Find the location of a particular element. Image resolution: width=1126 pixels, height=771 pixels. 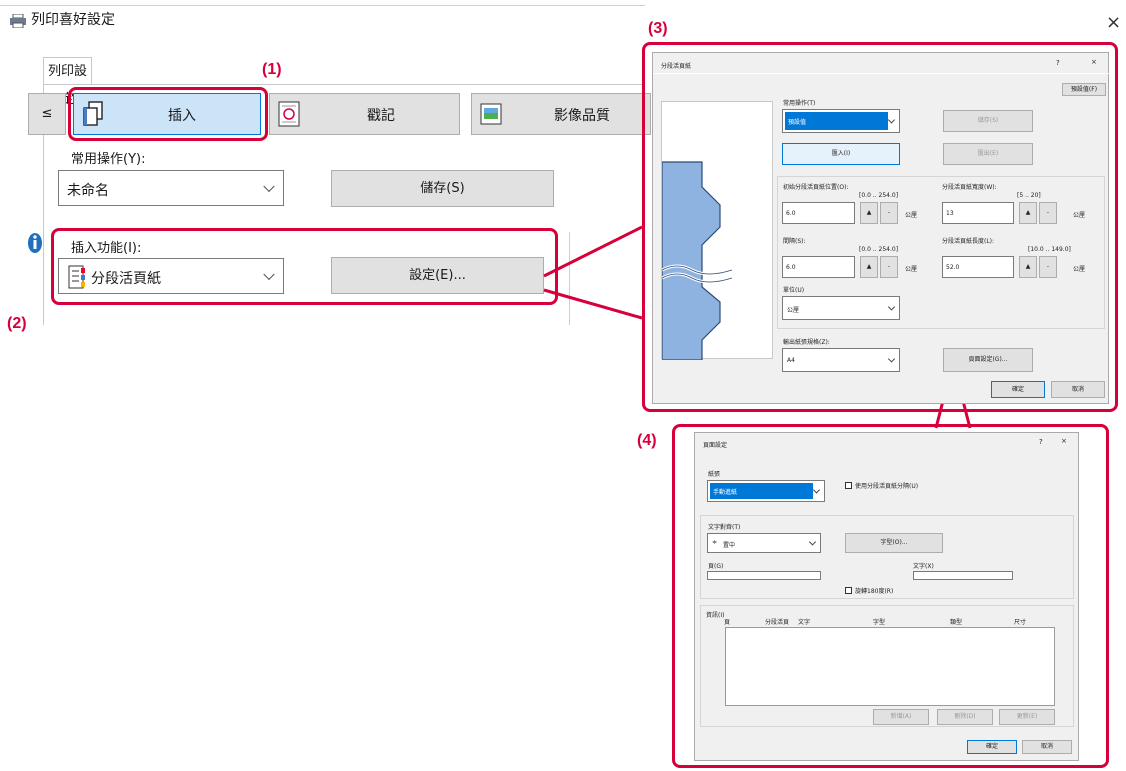

callout-3-label: (3) is located at coordinates (658, 28).